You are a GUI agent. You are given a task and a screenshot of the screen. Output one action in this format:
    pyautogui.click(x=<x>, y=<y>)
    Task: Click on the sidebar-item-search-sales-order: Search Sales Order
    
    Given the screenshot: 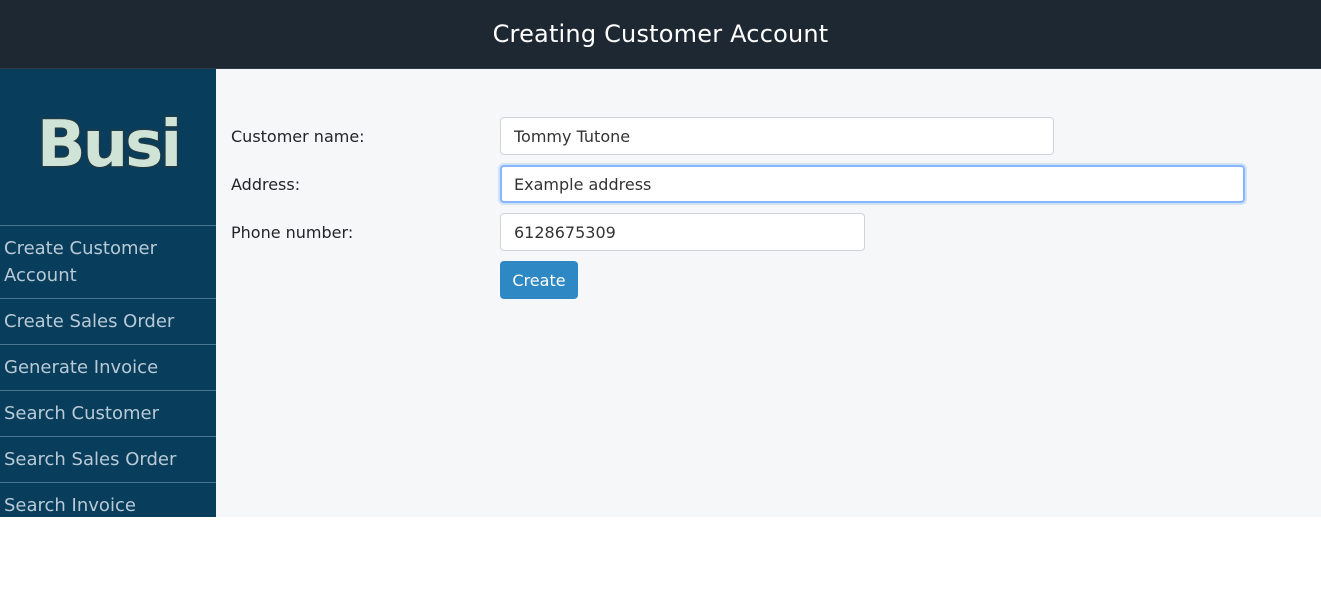 What is the action you would take?
    pyautogui.click(x=108, y=460)
    